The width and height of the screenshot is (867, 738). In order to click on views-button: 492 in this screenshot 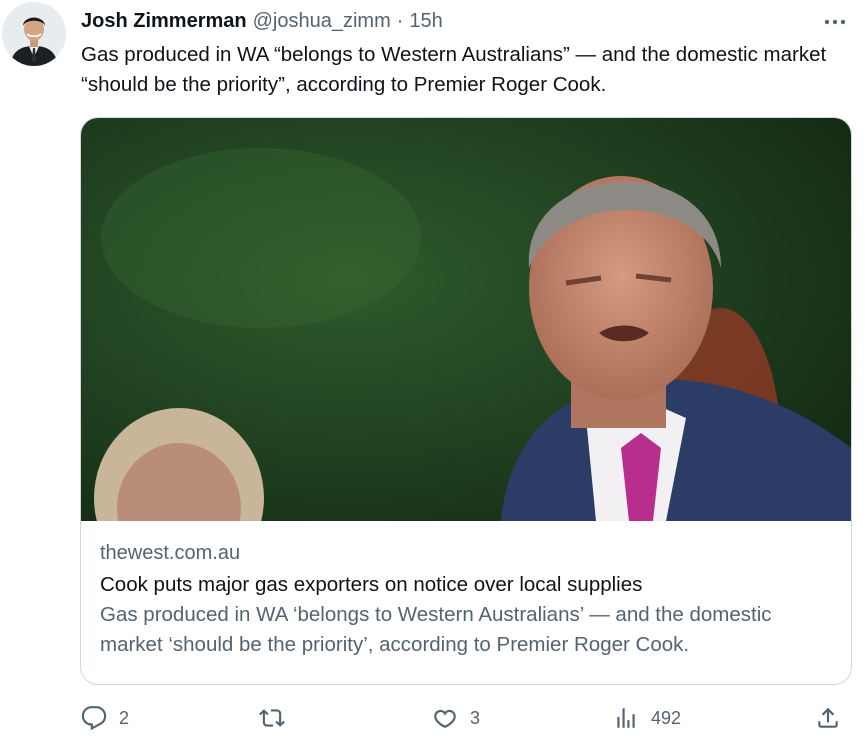, I will do `click(647, 718)`.